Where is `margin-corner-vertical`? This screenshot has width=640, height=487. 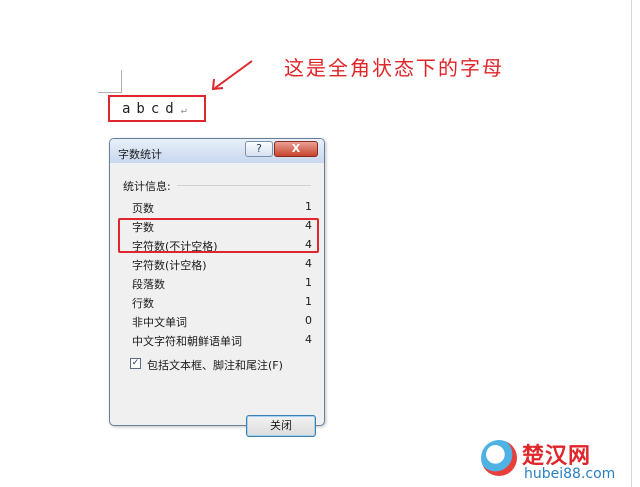 margin-corner-vertical is located at coordinates (121, 81).